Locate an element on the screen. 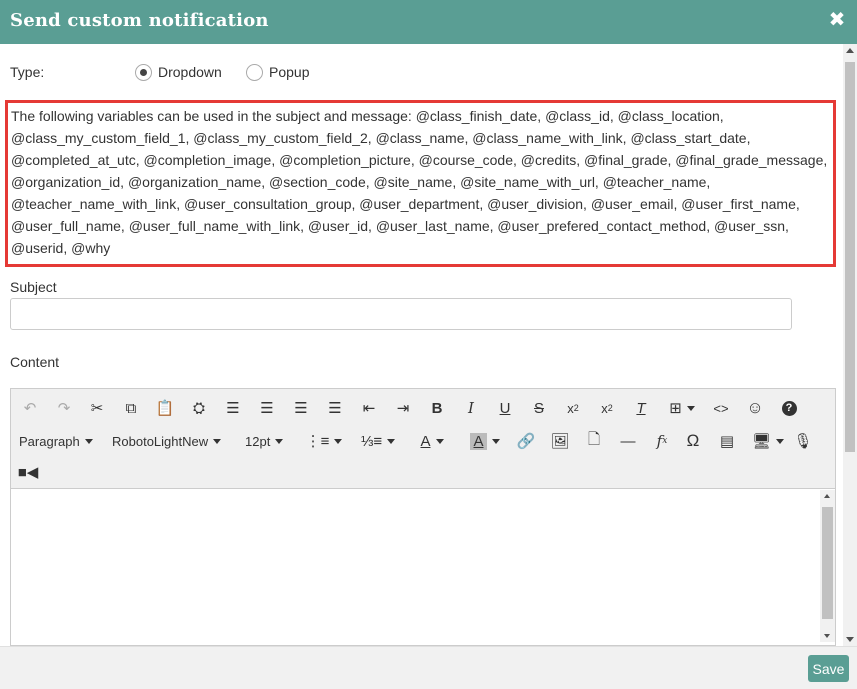 The width and height of the screenshot is (857, 689). media-presentation-icon: 🖥 is located at coordinates (768, 441).